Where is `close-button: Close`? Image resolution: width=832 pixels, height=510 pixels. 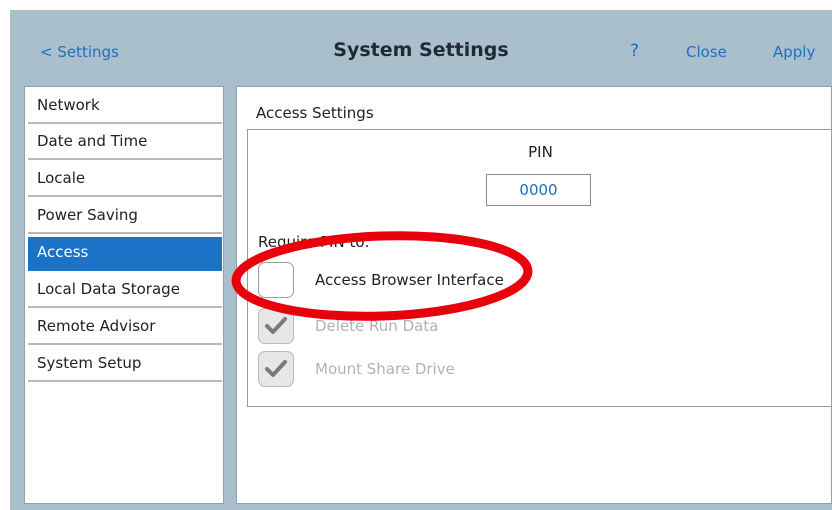
close-button: Close is located at coordinates (706, 52).